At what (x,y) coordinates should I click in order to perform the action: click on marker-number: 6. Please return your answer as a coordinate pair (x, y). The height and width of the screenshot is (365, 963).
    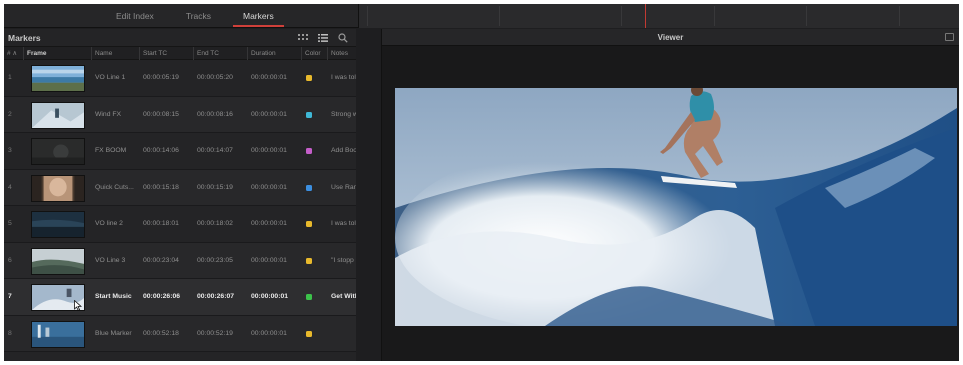
    Looking at the image, I should click on (10, 260).